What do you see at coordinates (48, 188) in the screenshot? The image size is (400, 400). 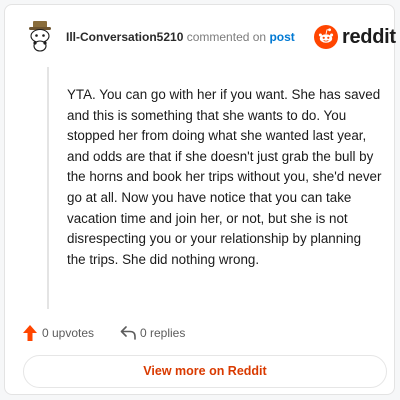 I see `quote-bar` at bounding box center [48, 188].